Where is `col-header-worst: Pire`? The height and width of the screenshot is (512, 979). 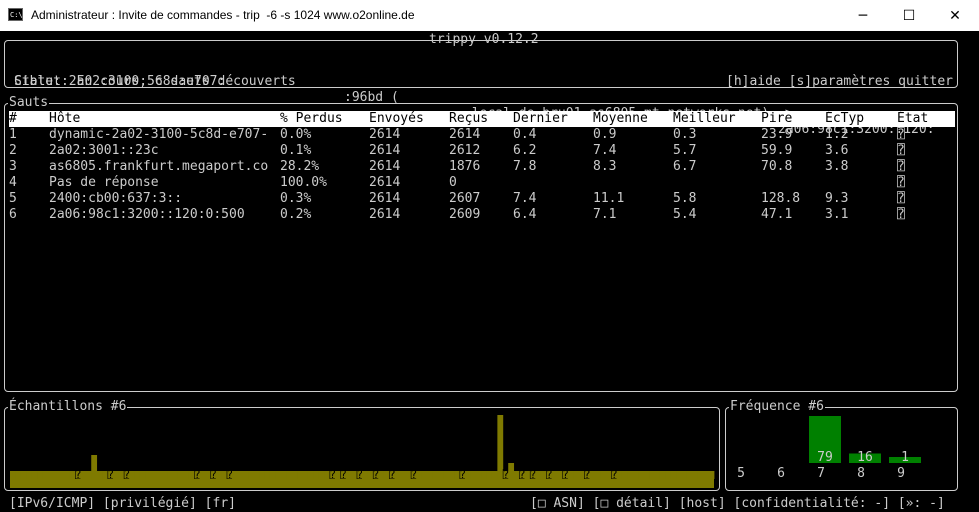
col-header-worst: Pire is located at coordinates (776, 119).